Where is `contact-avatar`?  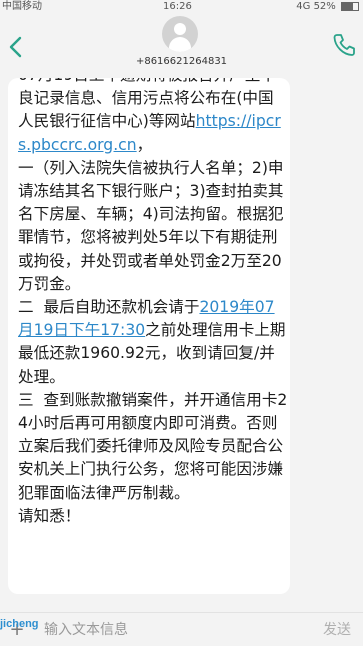 contact-avatar is located at coordinates (180, 34).